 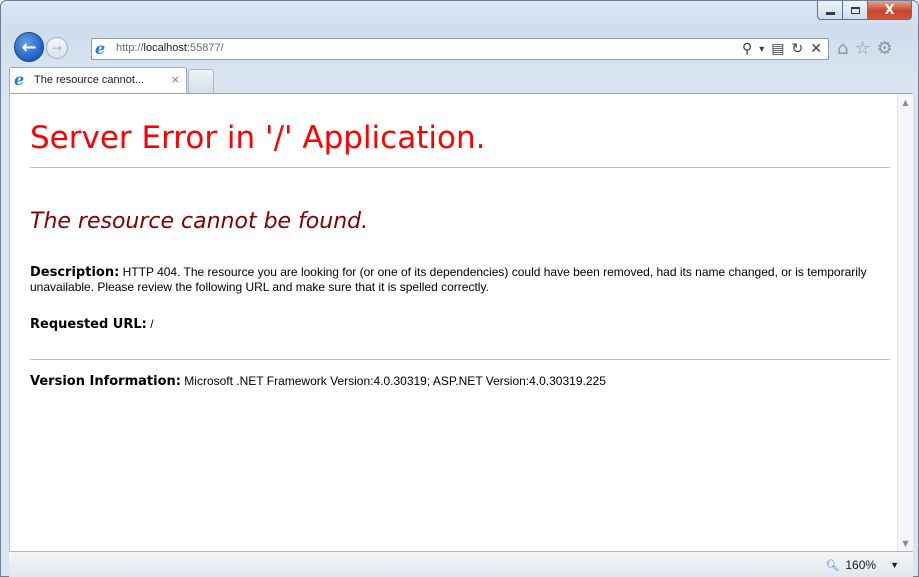 I want to click on vertical-scrollbar: ▲ ▼, so click(x=905, y=322).